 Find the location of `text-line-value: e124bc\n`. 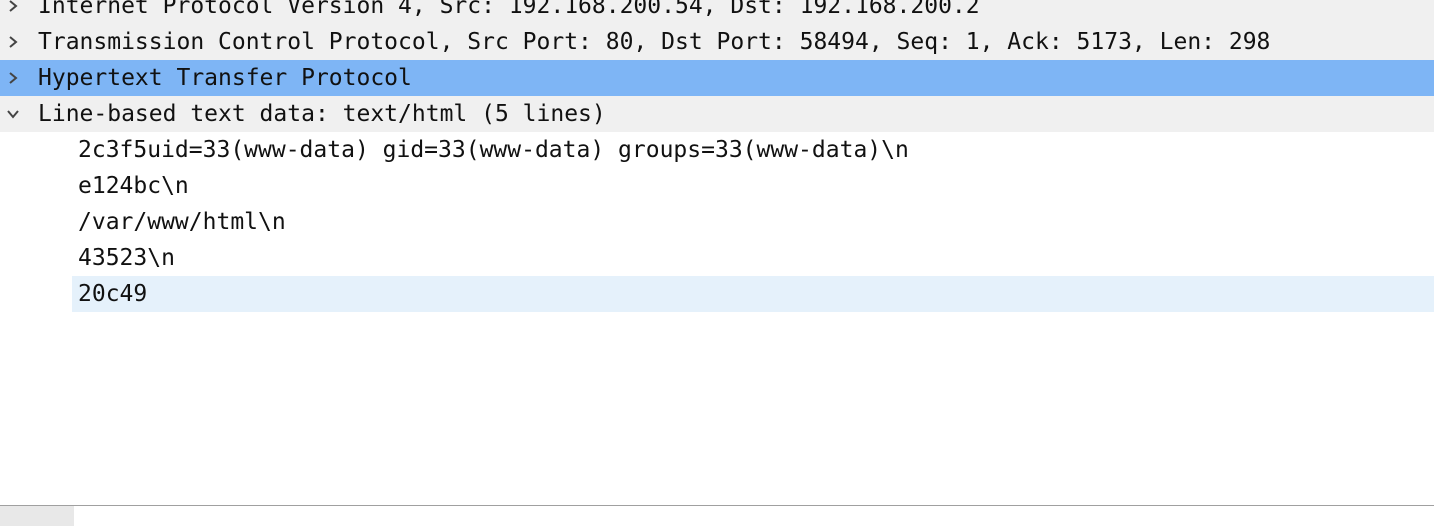

text-line-value: e124bc\n is located at coordinates (133, 186).